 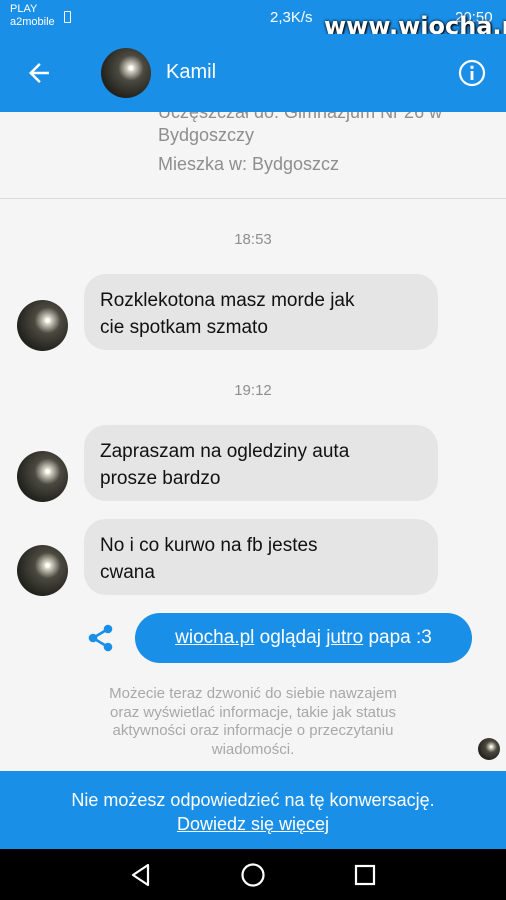 What do you see at coordinates (253, 20) in the screenshot?
I see `status-bar: PLAY a2mobile 2,3K/s 20:50 www.wiocha.pl` at bounding box center [253, 20].